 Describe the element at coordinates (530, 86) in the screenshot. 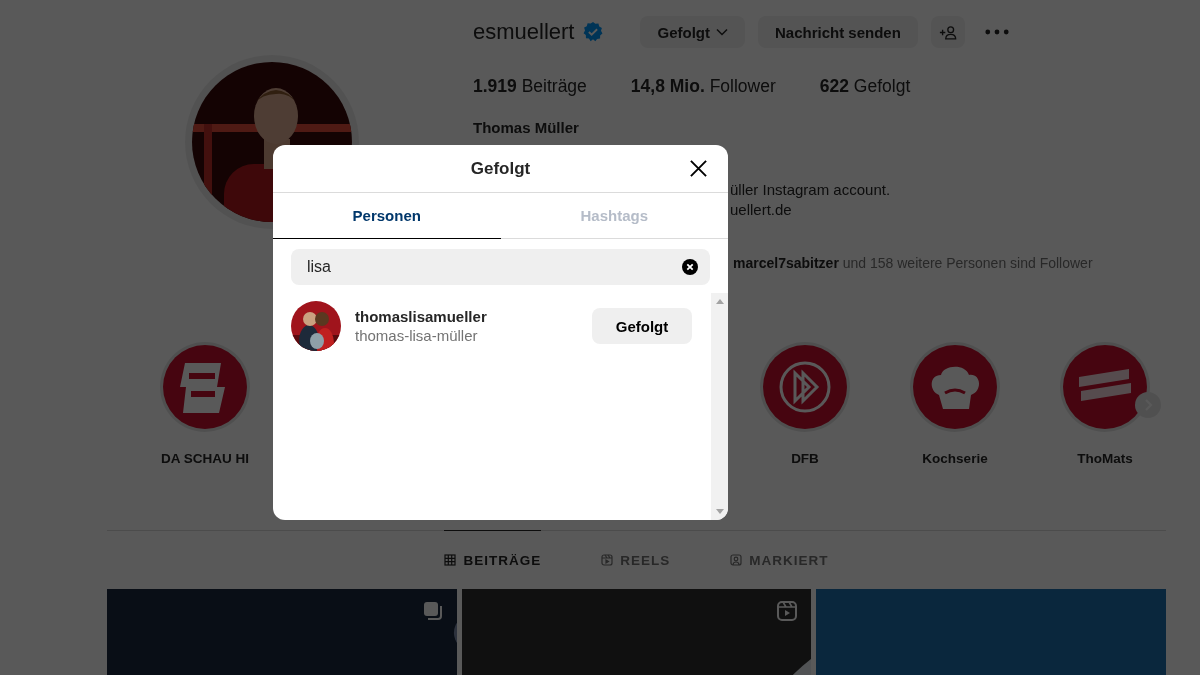

I see `profile-stat: 1.919 Beiträge` at that location.